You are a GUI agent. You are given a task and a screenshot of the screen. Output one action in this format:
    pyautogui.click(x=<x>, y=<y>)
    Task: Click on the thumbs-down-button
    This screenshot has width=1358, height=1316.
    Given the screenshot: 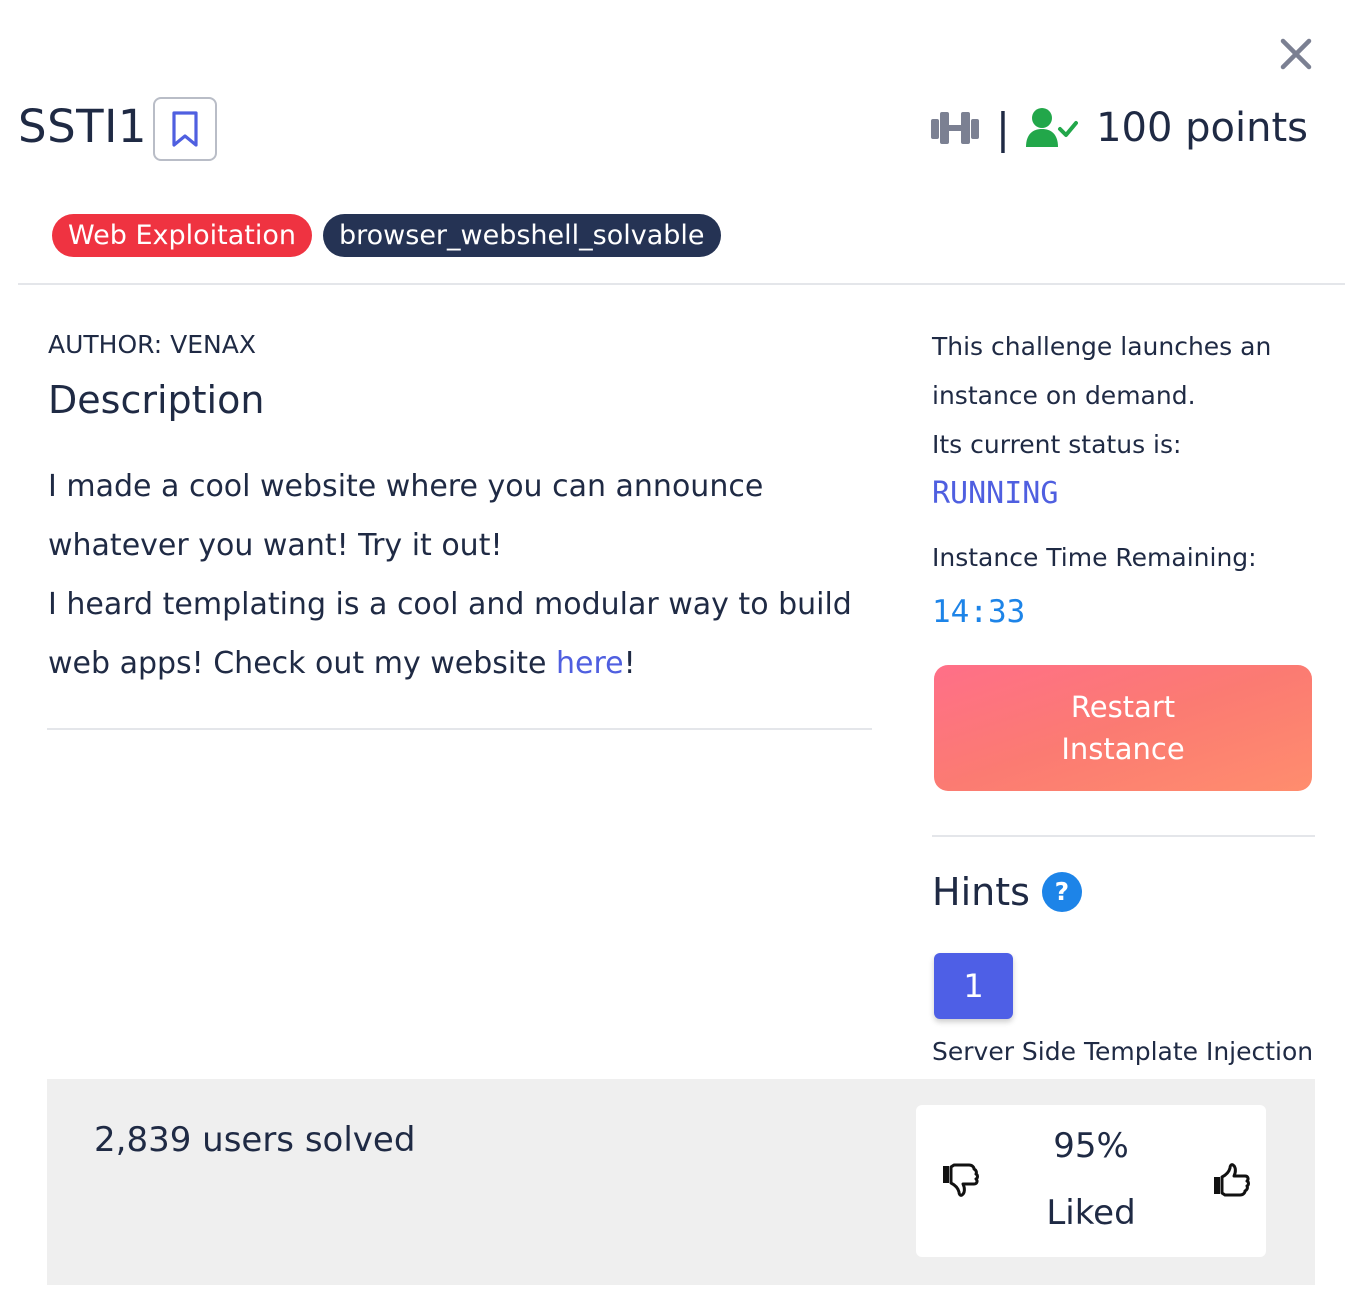 What is the action you would take?
    pyautogui.click(x=960, y=1182)
    